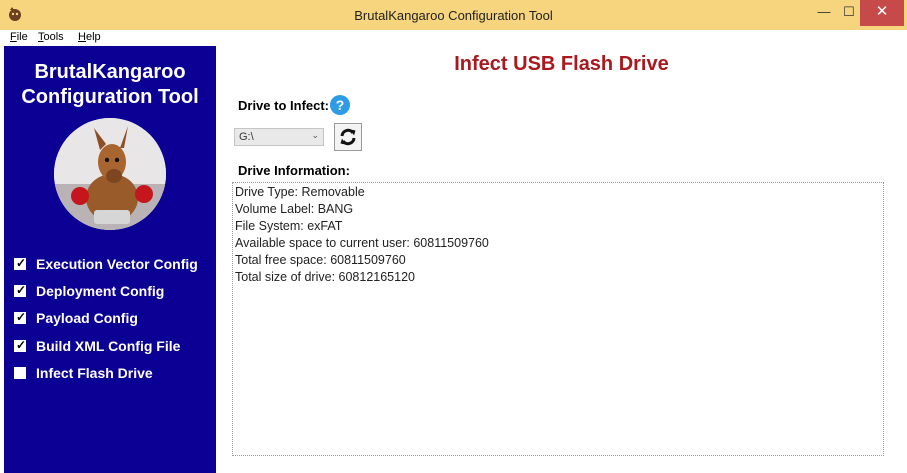 The width and height of the screenshot is (907, 473). Describe the element at coordinates (108, 346) in the screenshot. I see `step-label: Build XML Config File` at that location.